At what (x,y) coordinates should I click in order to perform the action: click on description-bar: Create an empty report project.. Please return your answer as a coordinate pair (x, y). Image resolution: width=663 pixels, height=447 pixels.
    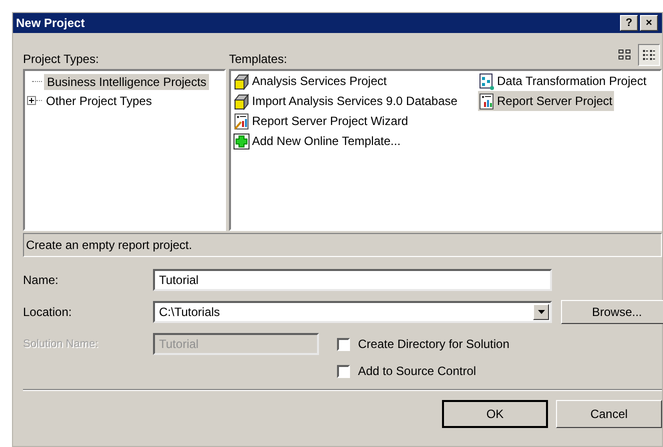
    Looking at the image, I should click on (342, 245).